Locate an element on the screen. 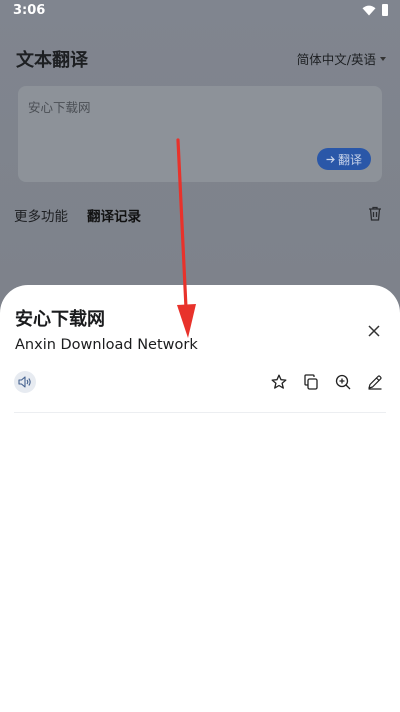 Image resolution: width=400 pixels, height=712 pixels. tab-more-features: 更多功能 is located at coordinates (41, 215).